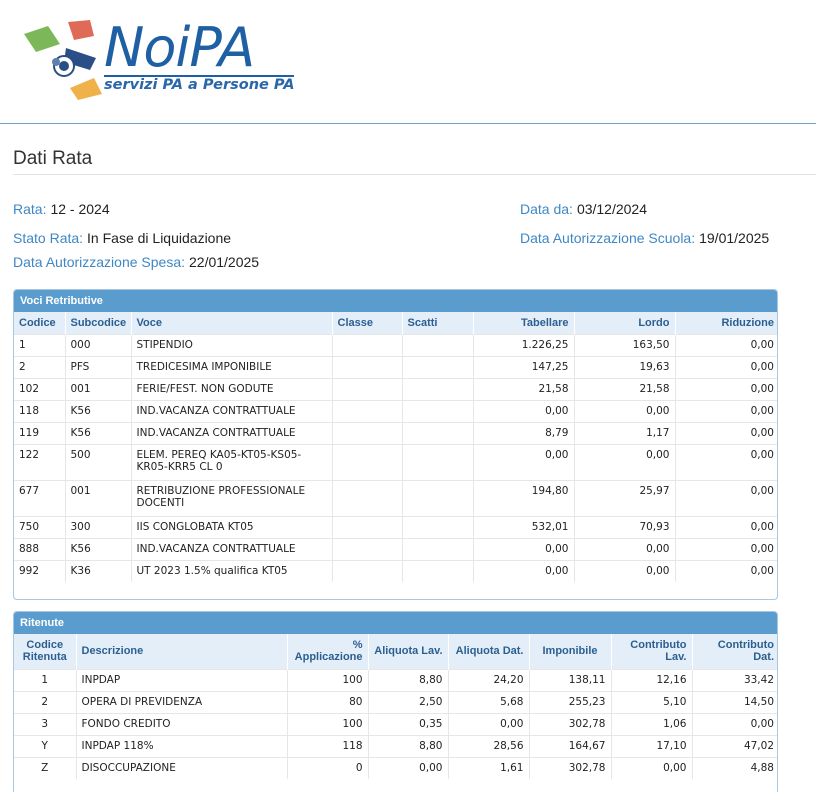 Image resolution: width=816 pixels, height=792 pixels. I want to click on noipa-logo: NoiPA servizi PA a Persone PA, so click(160, 60).